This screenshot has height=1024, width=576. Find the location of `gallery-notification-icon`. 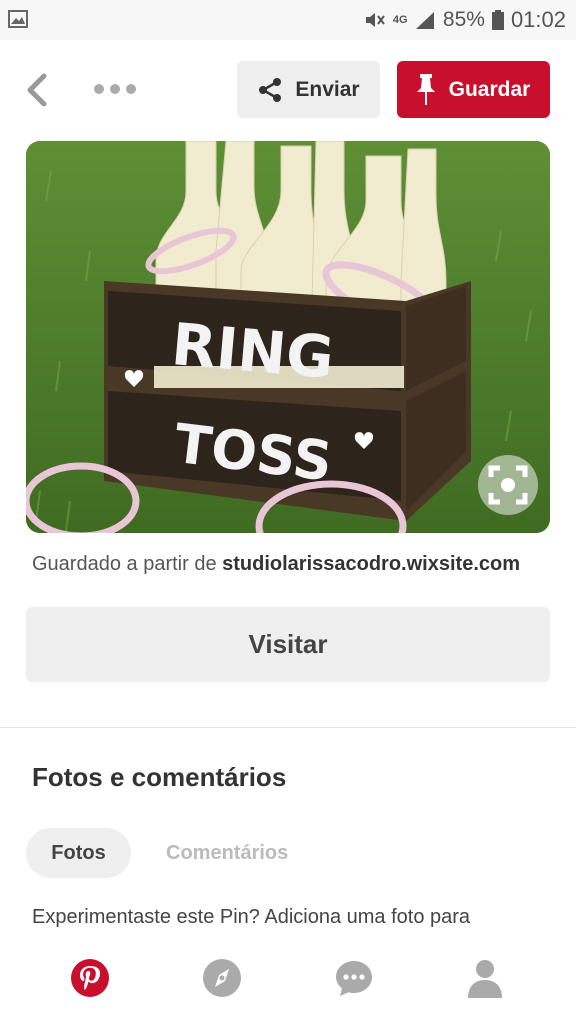

gallery-notification-icon is located at coordinates (18, 19).